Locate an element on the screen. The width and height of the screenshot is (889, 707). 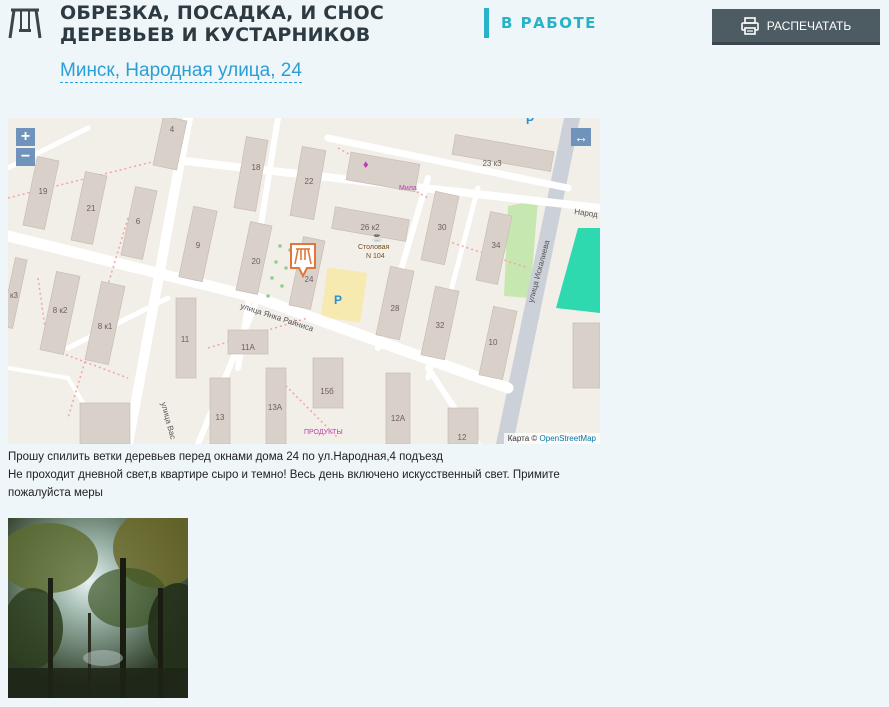
zoom-controls: + − is located at coordinates (25, 148).